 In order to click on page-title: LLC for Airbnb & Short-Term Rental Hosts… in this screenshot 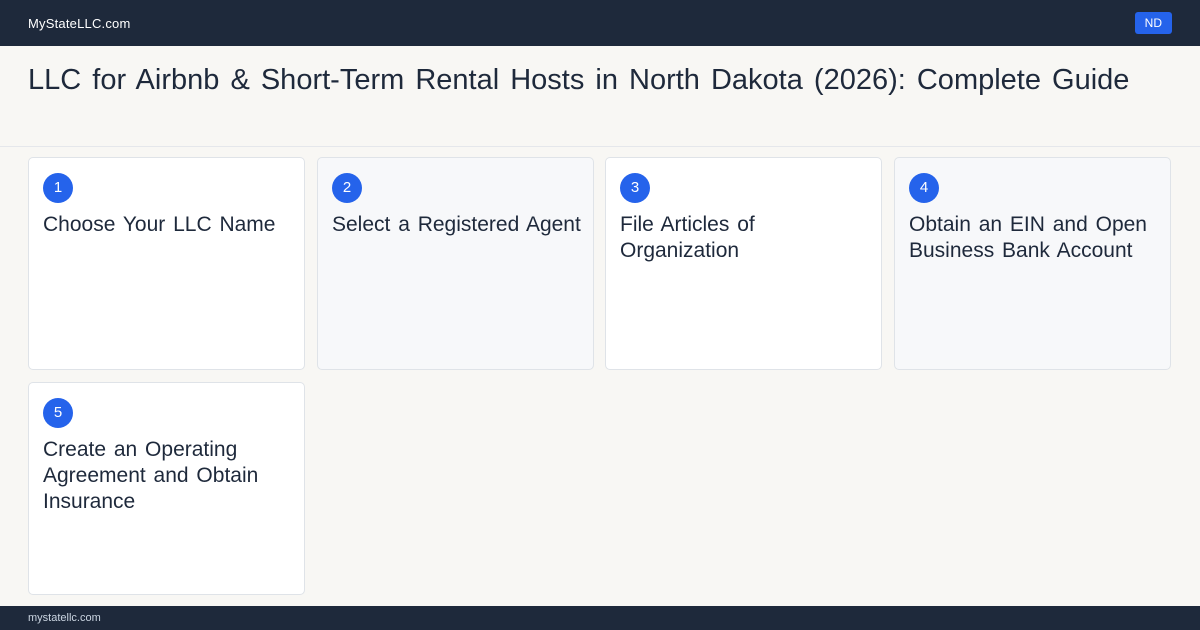, I will do `click(579, 80)`.